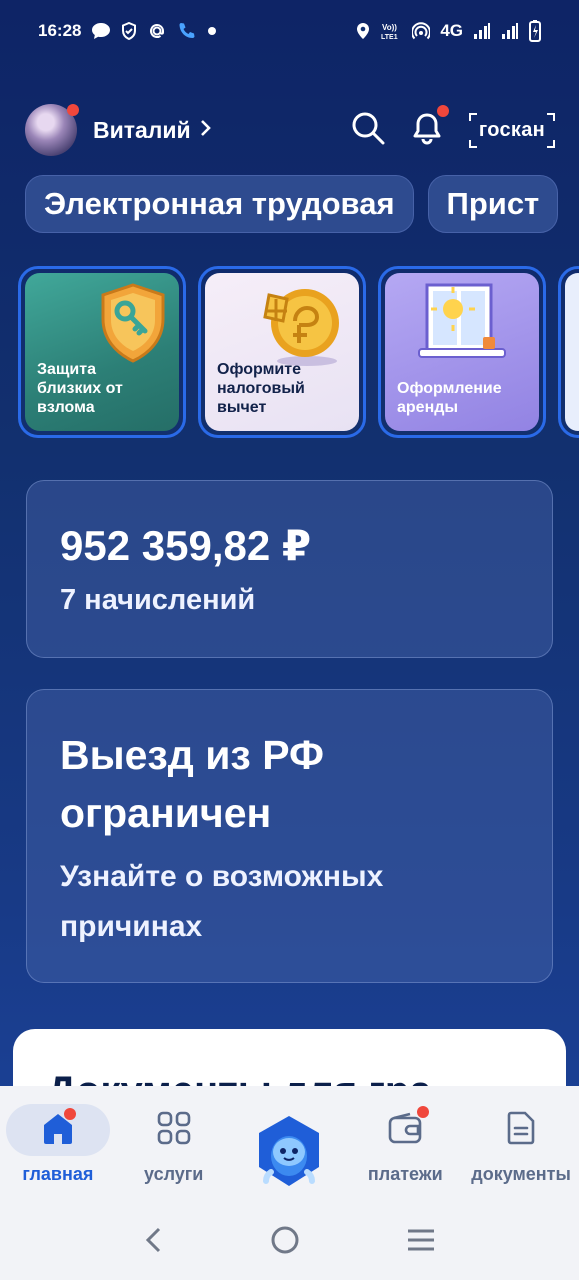 The image size is (579, 1280). I want to click on story-card: Оформите налоговый вычет, so click(282, 352).